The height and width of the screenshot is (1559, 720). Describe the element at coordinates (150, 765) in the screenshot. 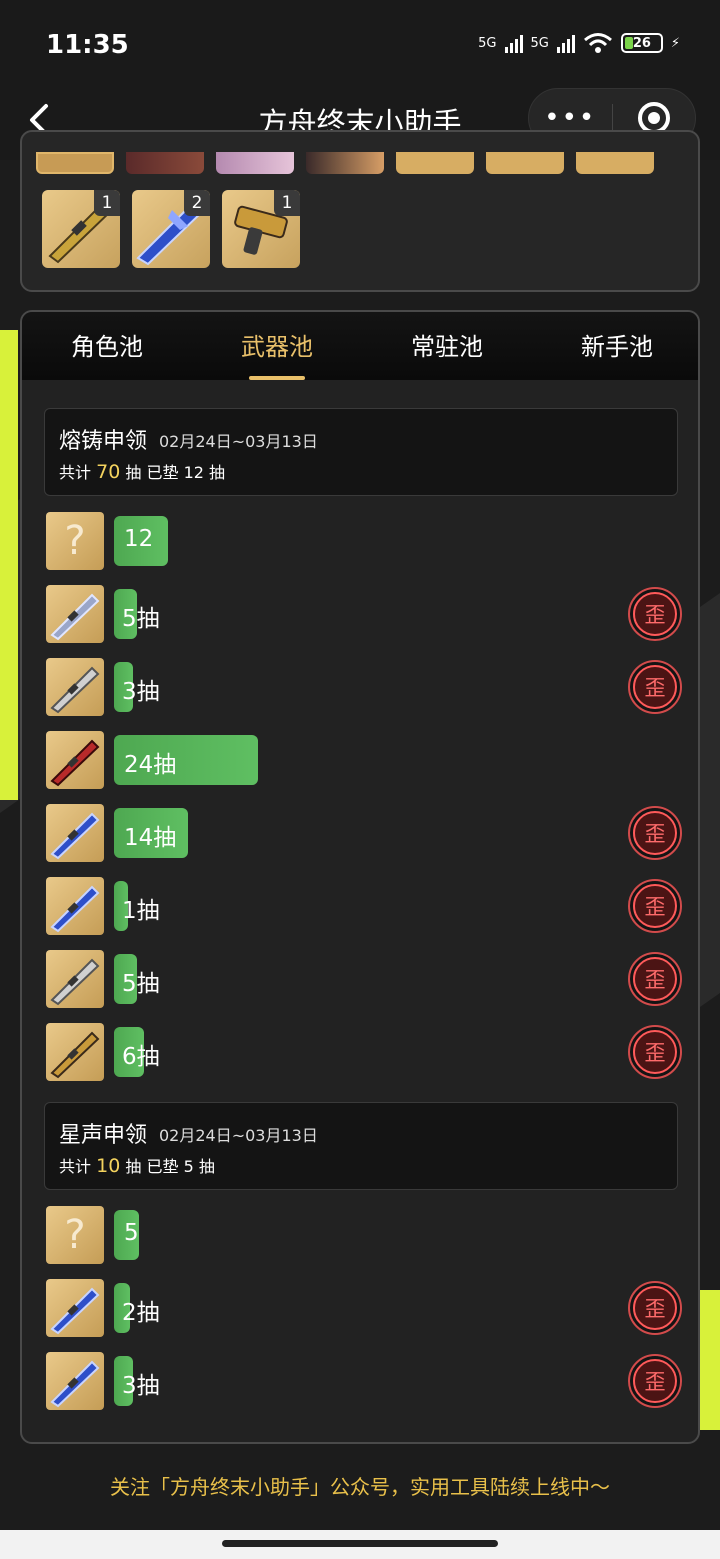

I see `pull-count-label: 24抽` at that location.